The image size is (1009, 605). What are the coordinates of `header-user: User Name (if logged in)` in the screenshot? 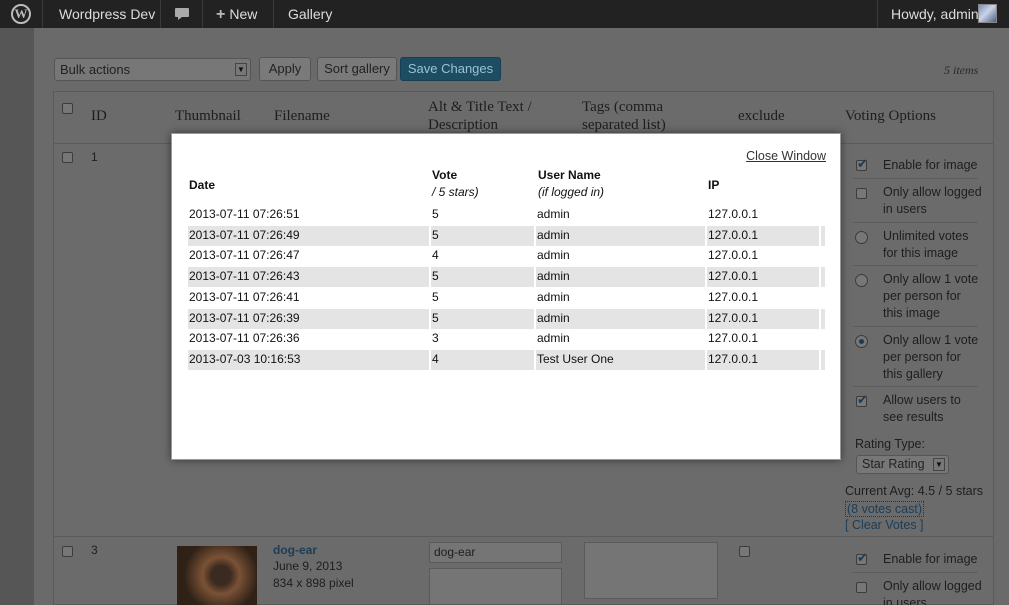 It's located at (571, 184).